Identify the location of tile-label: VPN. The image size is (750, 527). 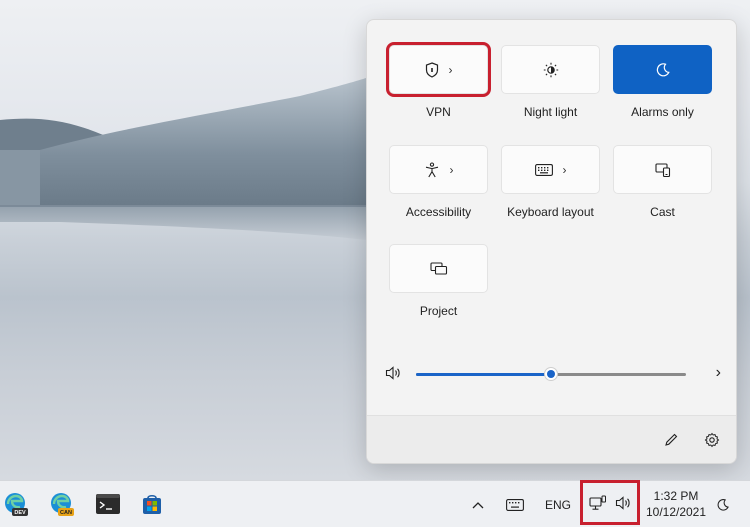
(438, 112).